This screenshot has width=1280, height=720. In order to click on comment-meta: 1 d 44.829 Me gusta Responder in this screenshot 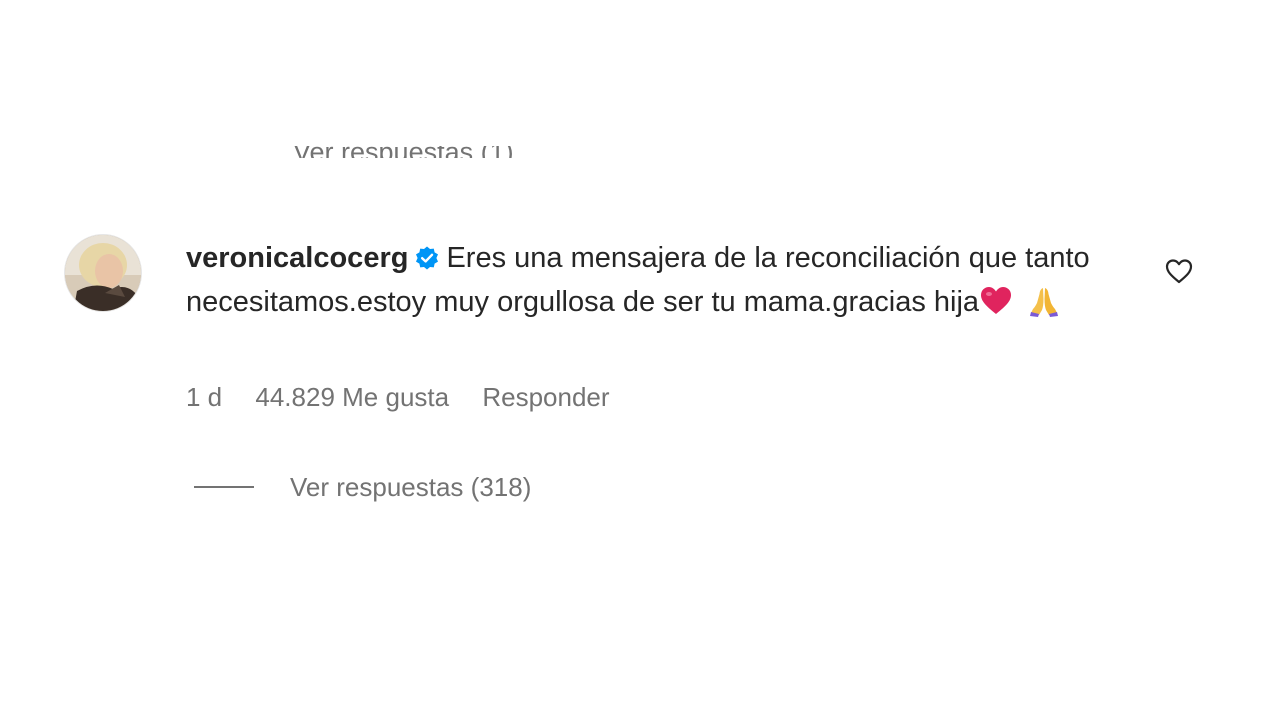, I will do `click(411, 397)`.